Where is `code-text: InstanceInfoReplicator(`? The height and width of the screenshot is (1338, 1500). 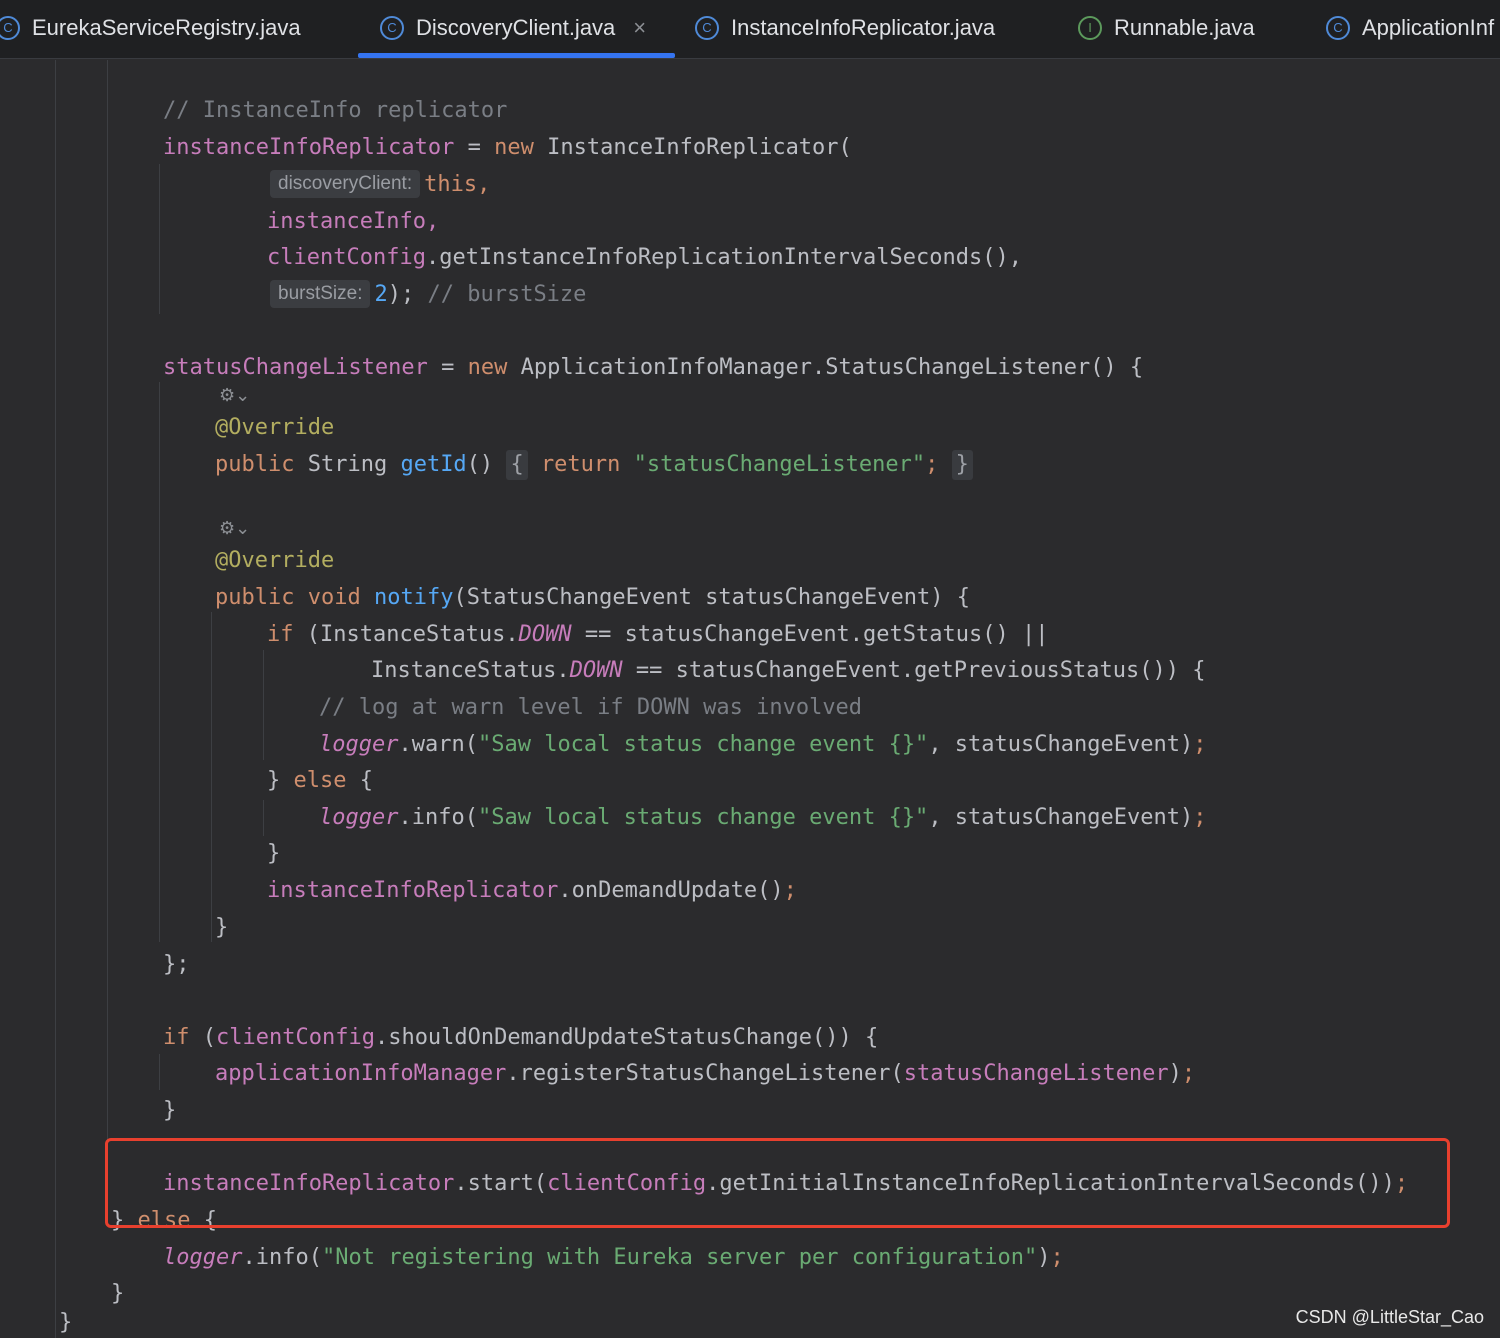
code-text: InstanceInfoReplicator( is located at coordinates (692, 147).